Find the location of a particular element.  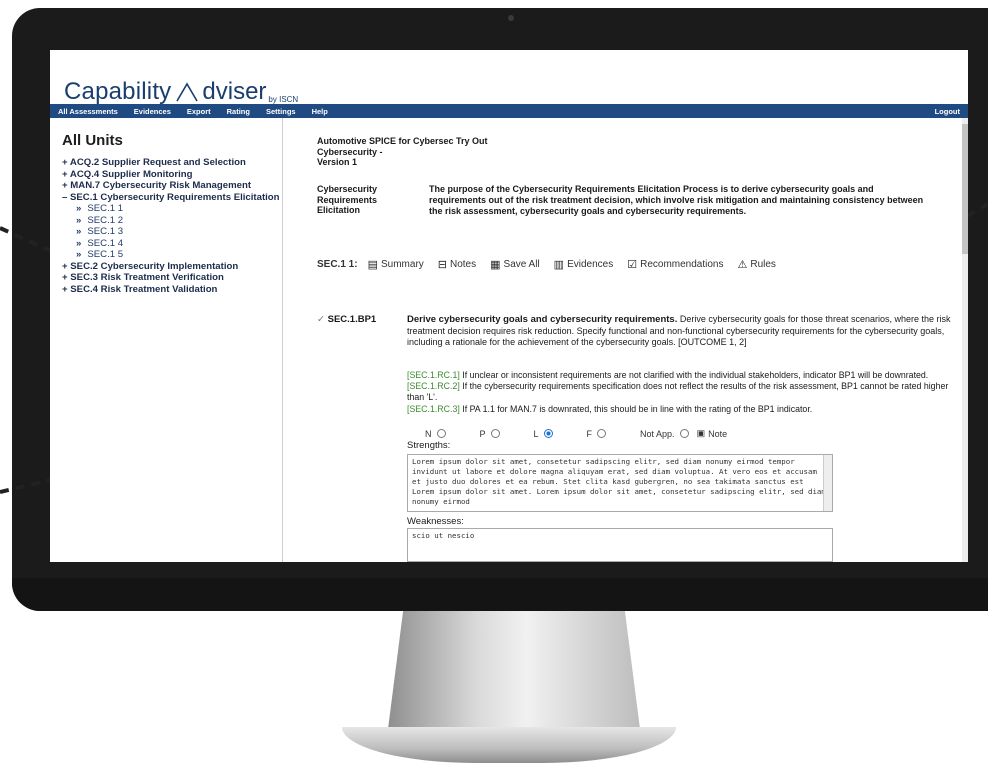

bp-id: ✓ SEC.1.BP1 is located at coordinates (346, 319).